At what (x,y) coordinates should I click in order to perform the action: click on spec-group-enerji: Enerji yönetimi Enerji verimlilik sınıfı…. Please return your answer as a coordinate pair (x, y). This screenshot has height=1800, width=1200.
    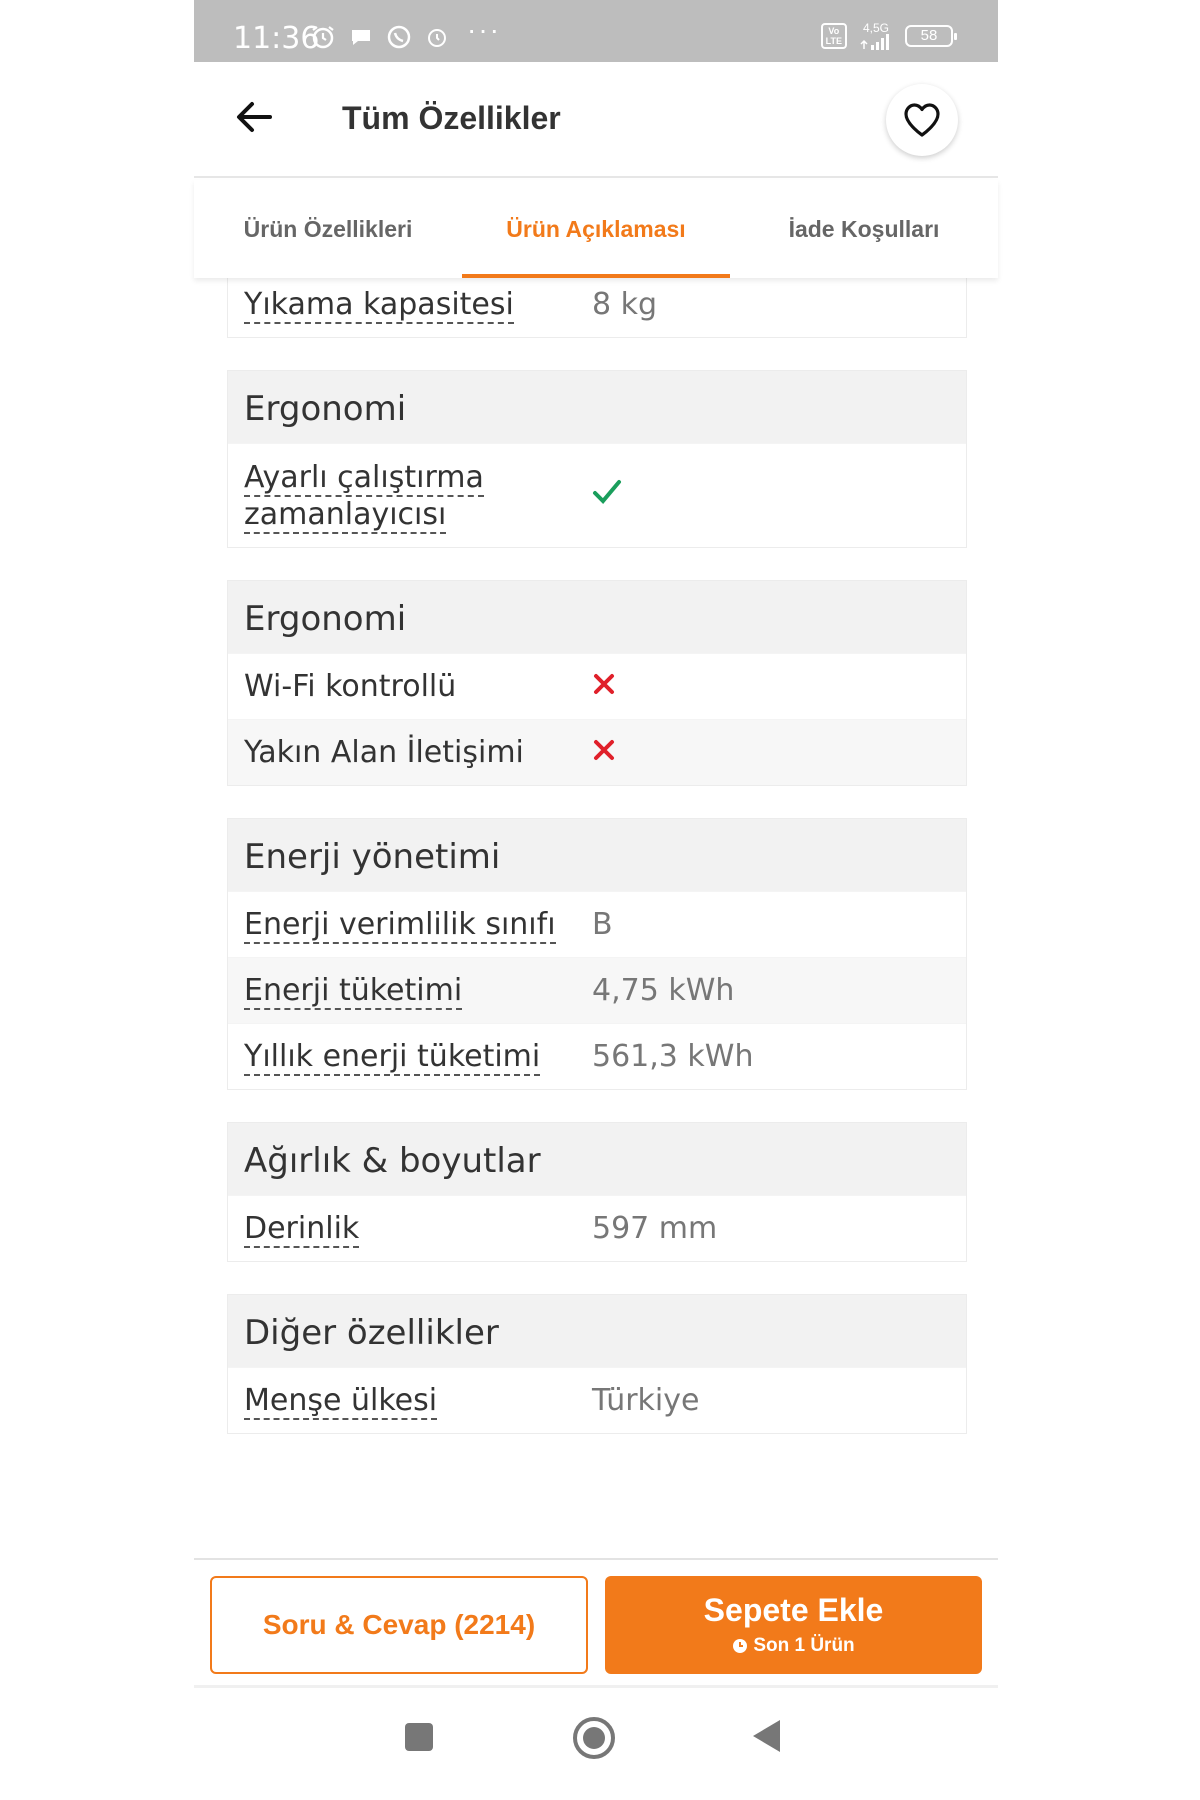
    Looking at the image, I should click on (597, 954).